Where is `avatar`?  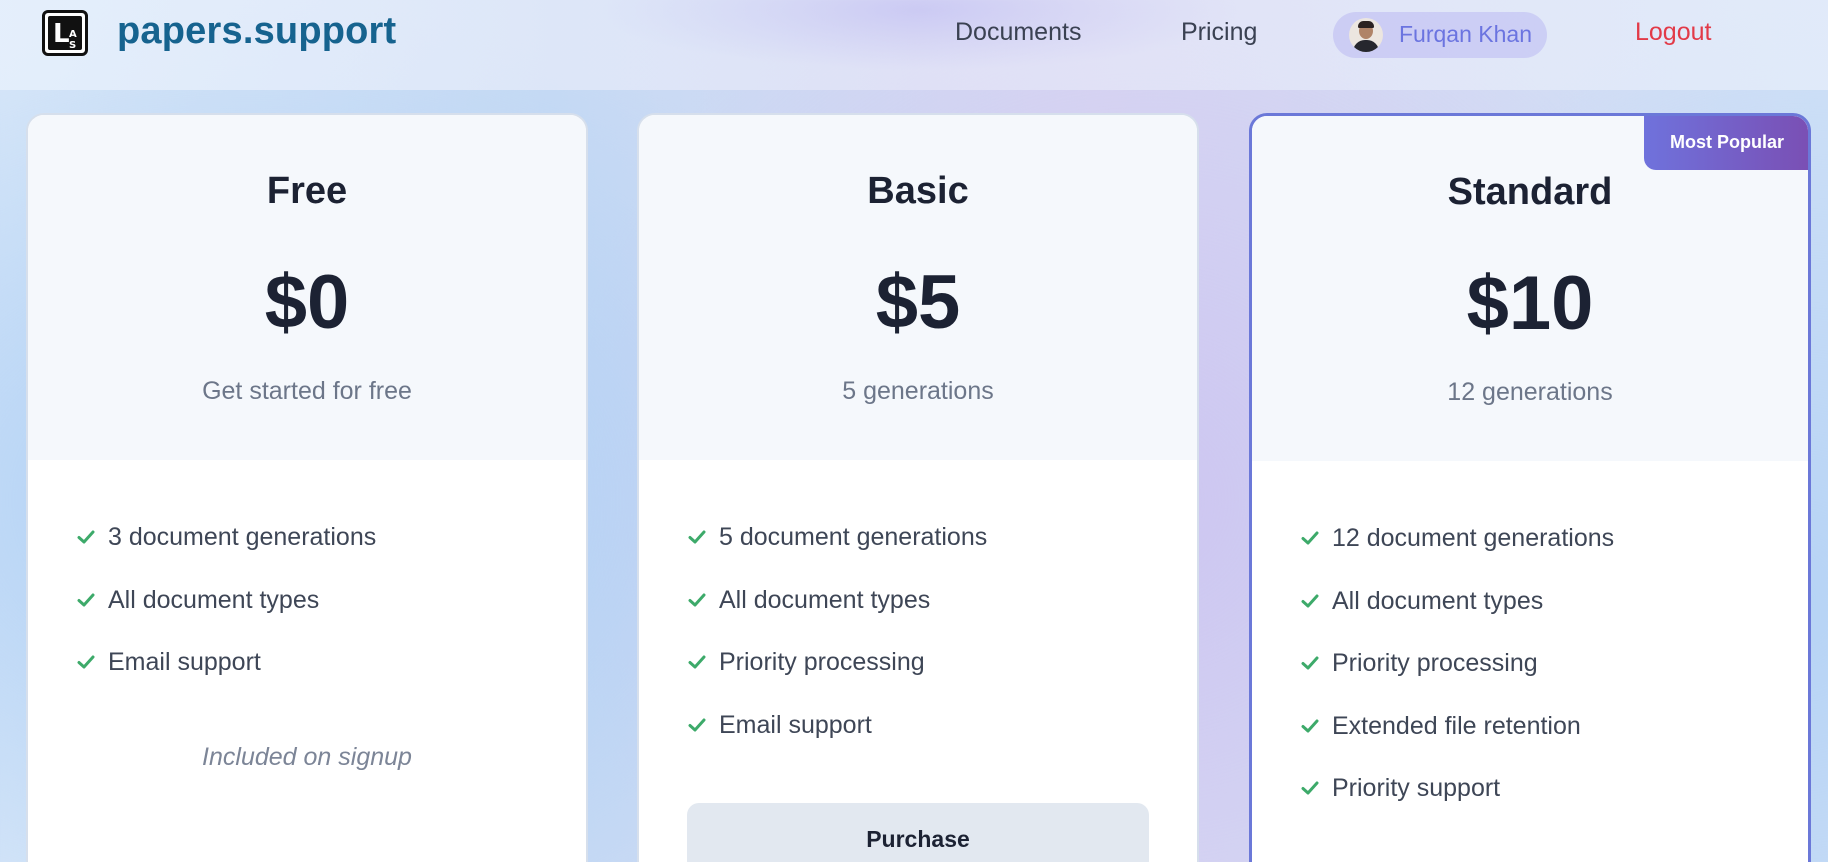
avatar is located at coordinates (1366, 35).